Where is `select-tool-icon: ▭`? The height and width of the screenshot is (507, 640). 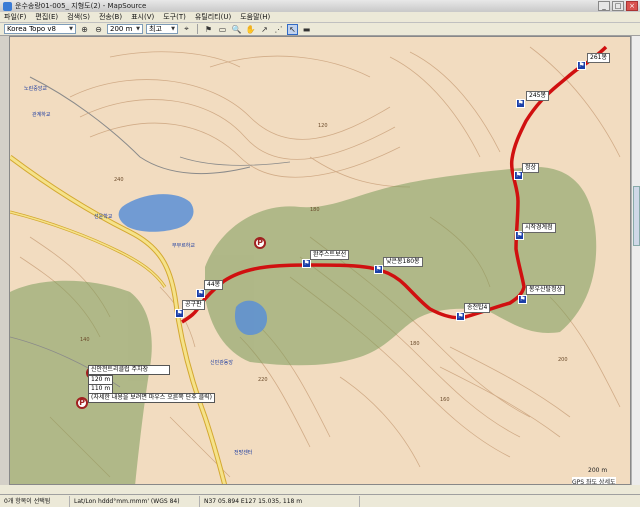 select-tool-icon: ▭ is located at coordinates (222, 29).